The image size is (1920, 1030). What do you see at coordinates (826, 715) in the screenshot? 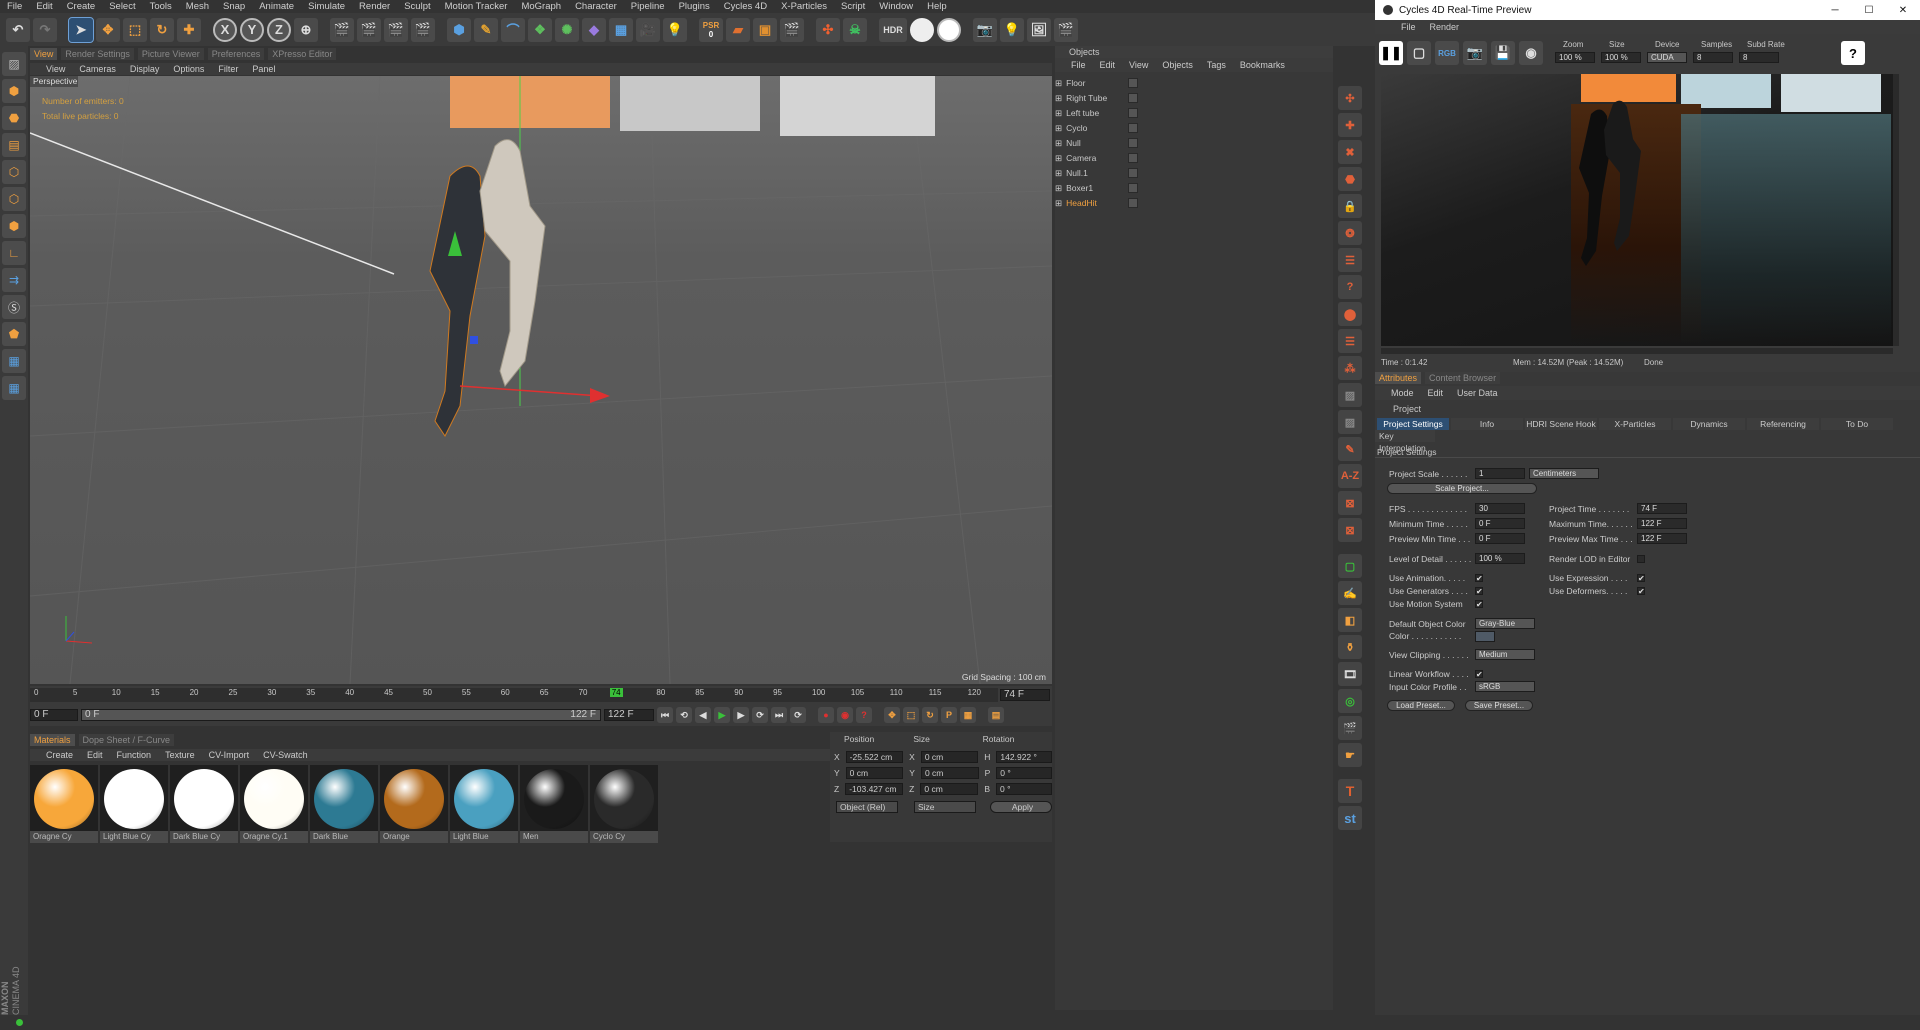
I see `record-icon: ●` at bounding box center [826, 715].